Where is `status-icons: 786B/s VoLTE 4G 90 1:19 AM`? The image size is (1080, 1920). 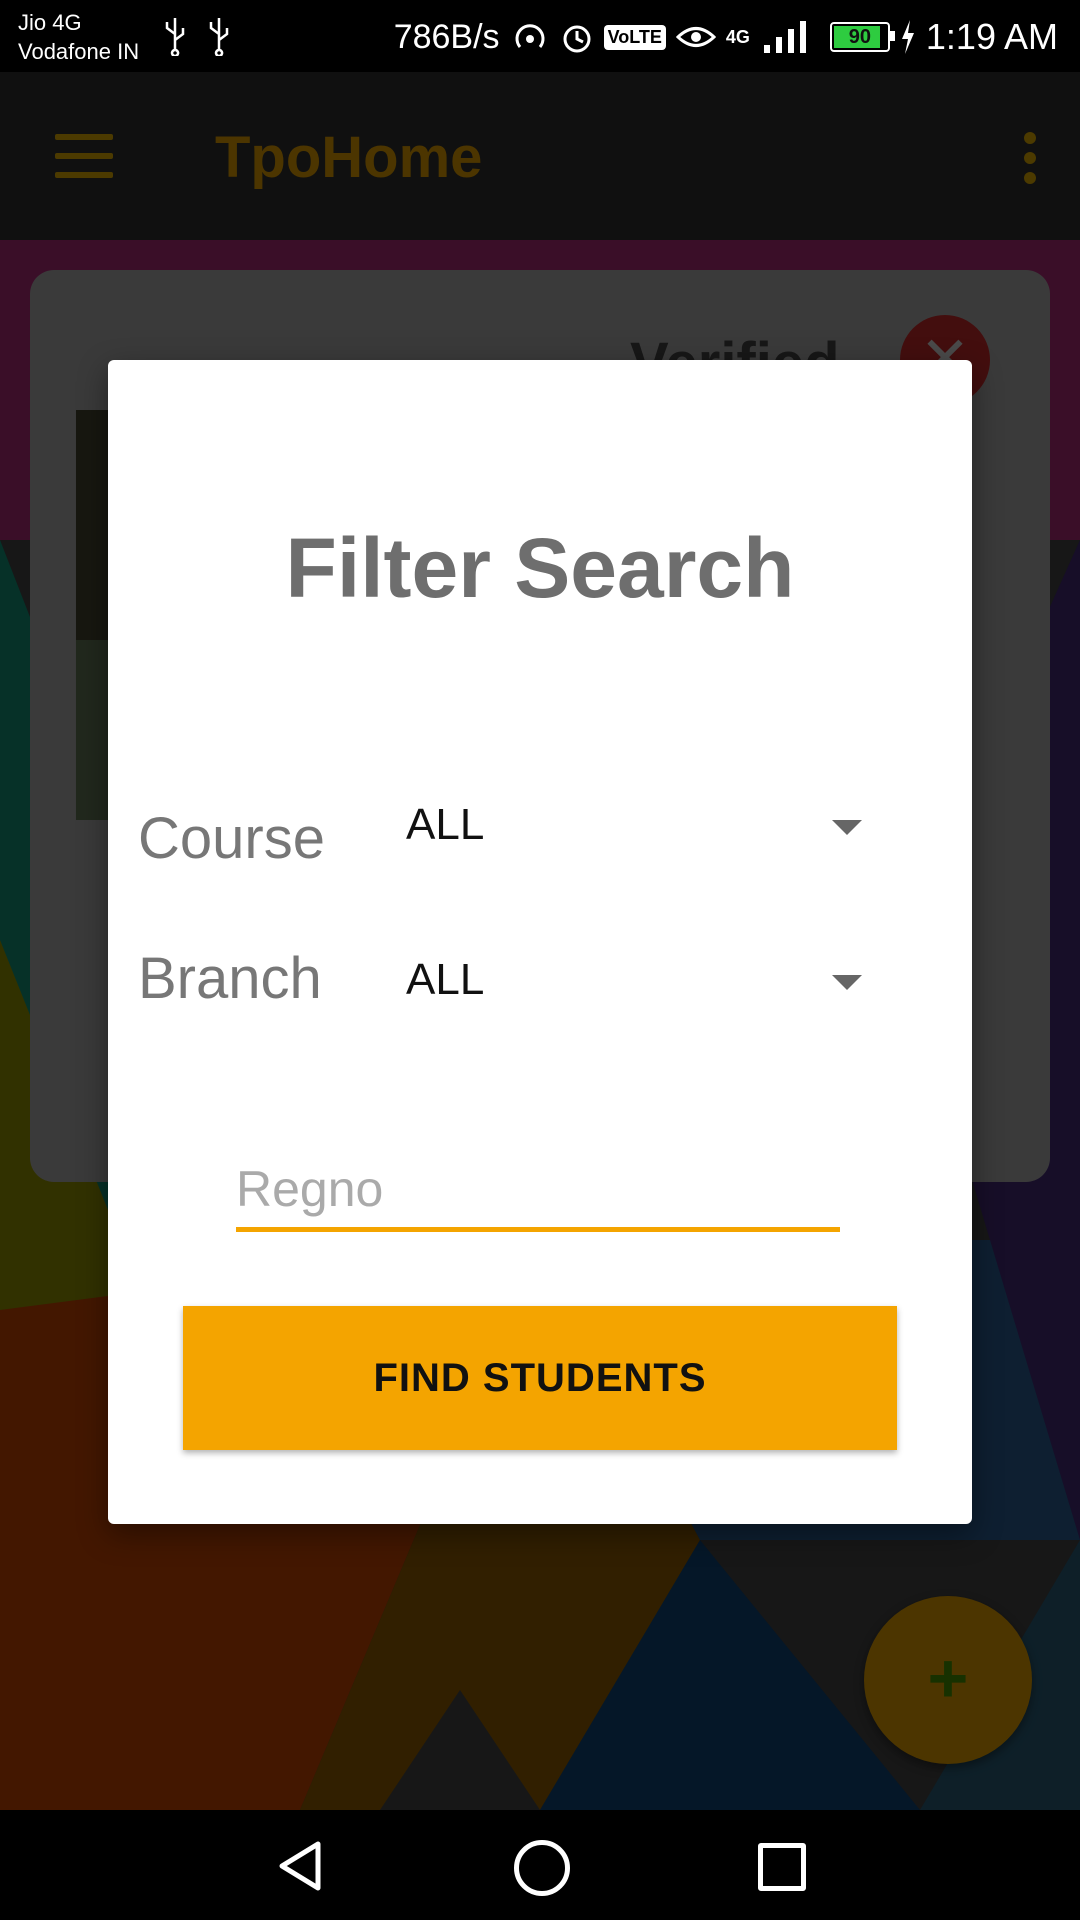
status-icons: 786B/s VoLTE 4G 90 1:19 AM is located at coordinates (726, 37).